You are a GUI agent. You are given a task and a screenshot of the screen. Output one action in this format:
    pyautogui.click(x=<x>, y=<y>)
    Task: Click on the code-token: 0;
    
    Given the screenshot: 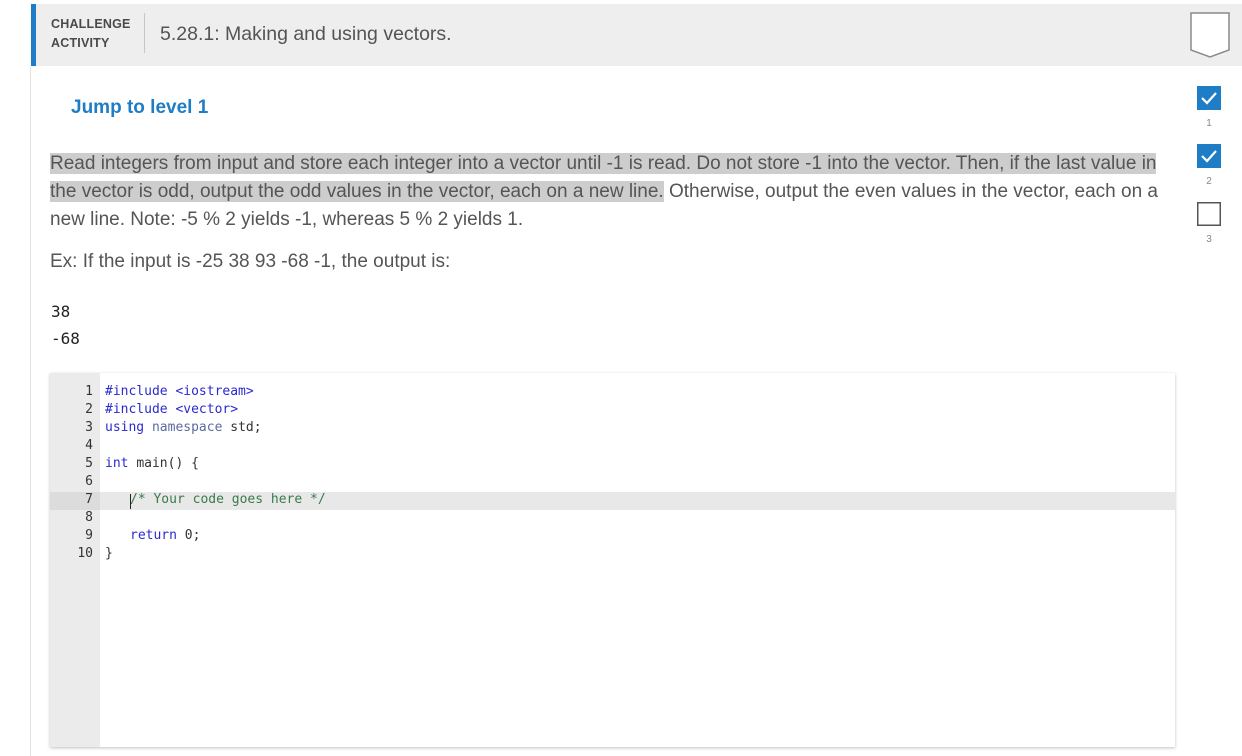 What is the action you would take?
    pyautogui.click(x=192, y=535)
    